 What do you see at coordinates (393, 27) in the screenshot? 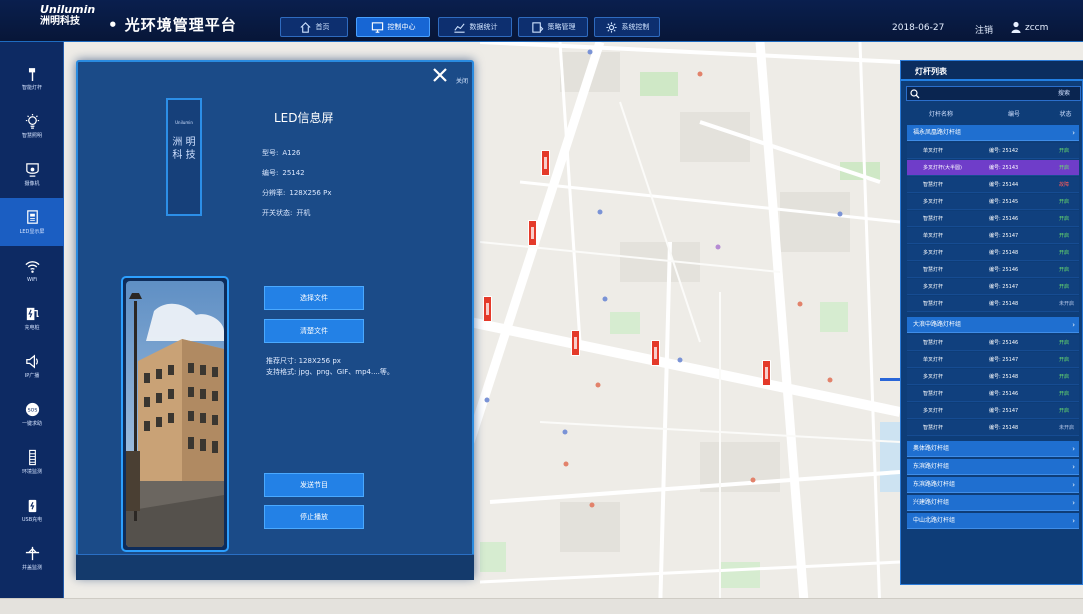
I see `nav-control-center: 控制中心` at bounding box center [393, 27].